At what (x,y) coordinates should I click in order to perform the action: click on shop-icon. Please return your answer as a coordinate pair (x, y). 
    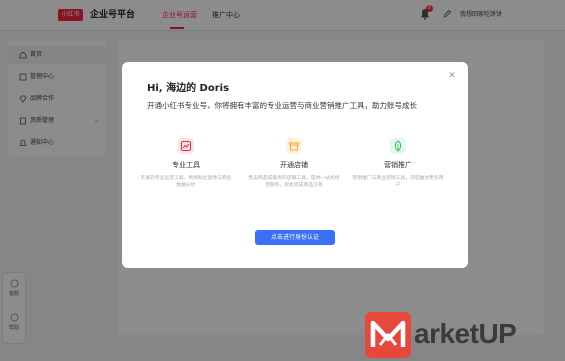
    Looking at the image, I should click on (294, 146).